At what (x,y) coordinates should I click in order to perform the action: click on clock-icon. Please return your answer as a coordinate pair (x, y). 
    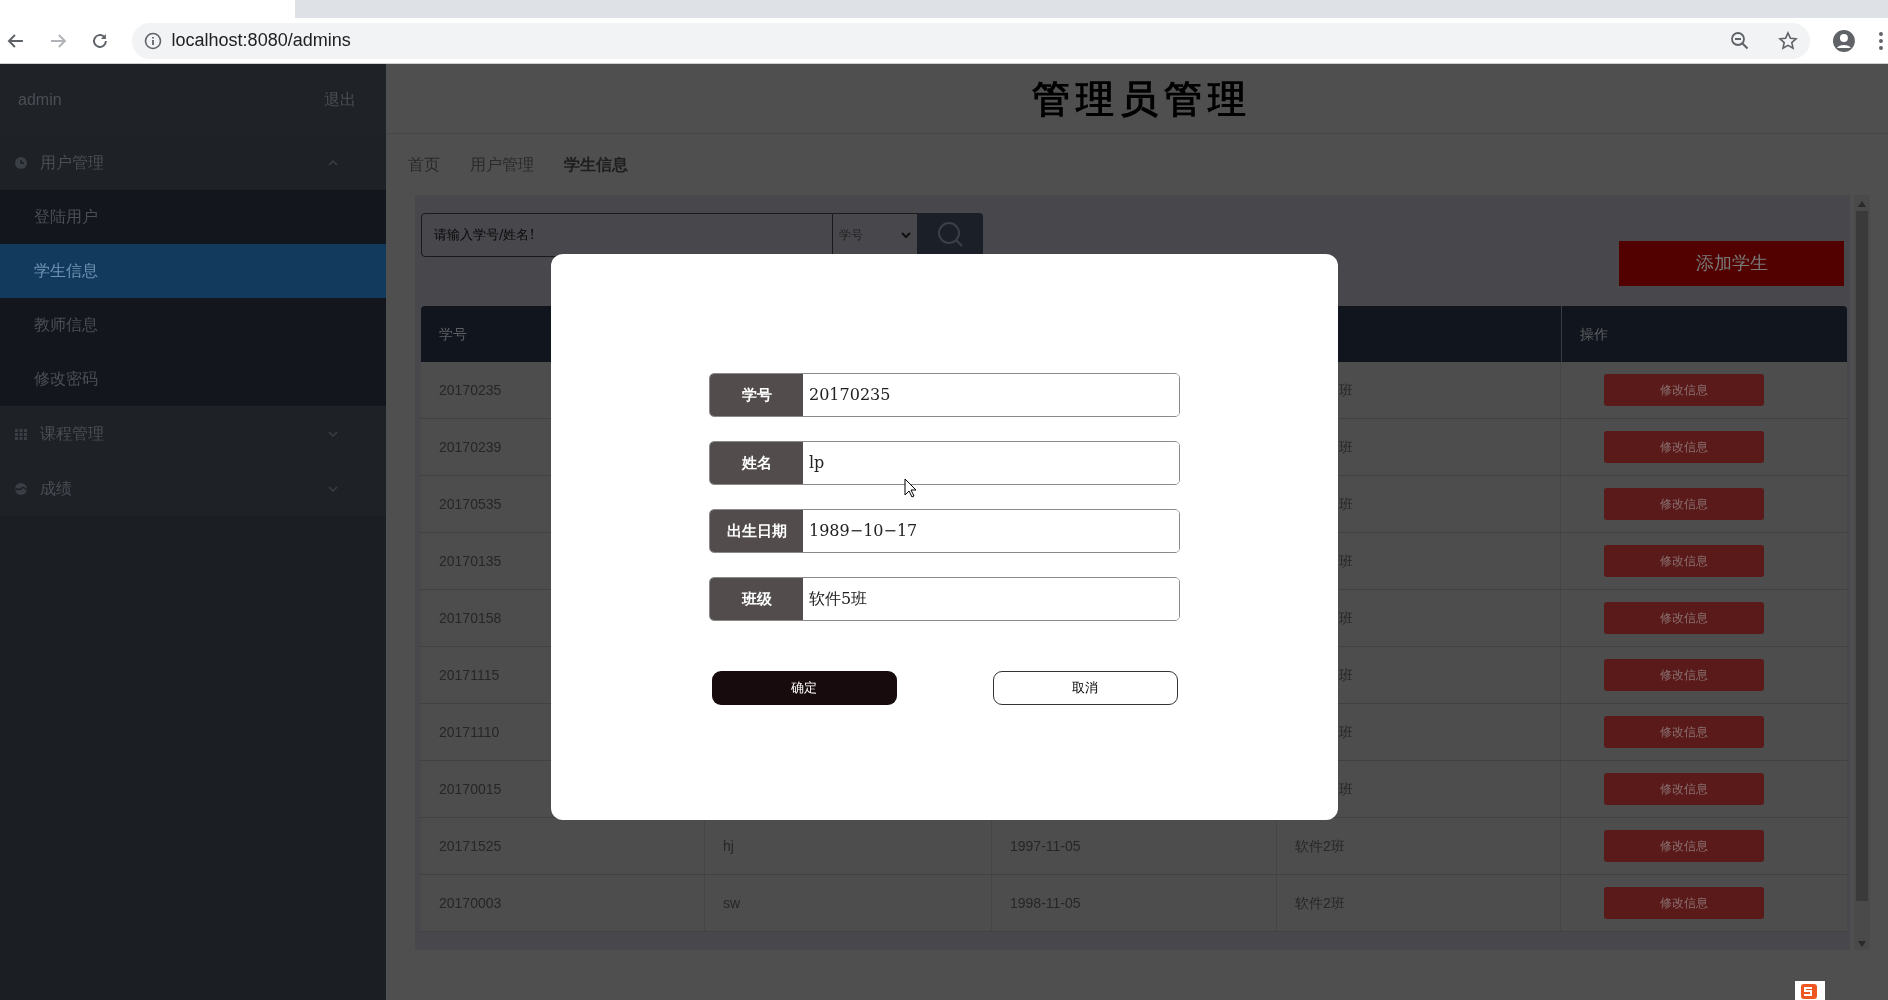
    Looking at the image, I should click on (21, 162).